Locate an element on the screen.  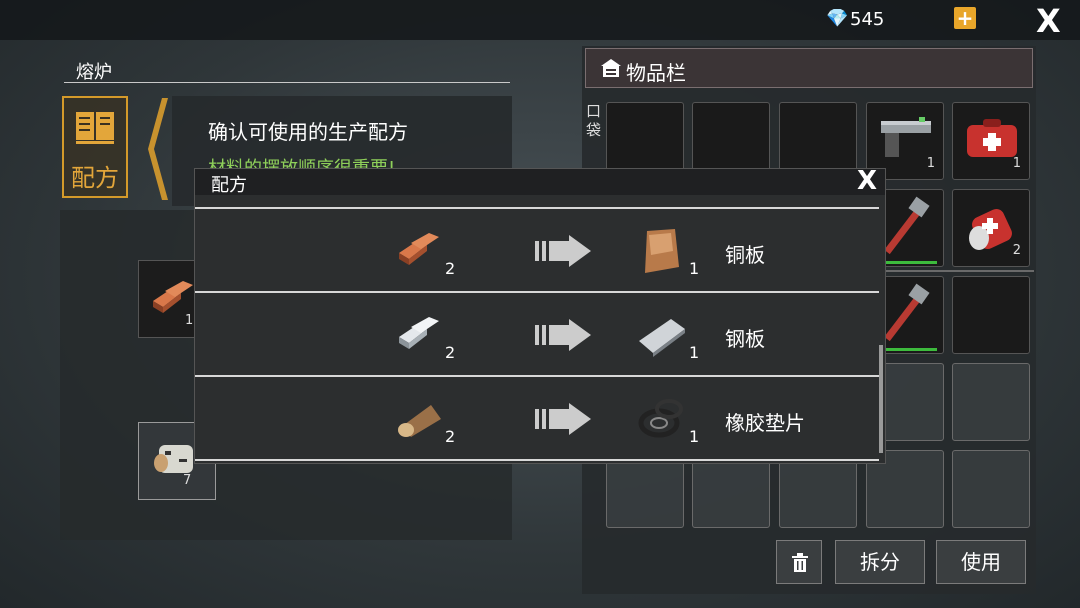
pocket-label: 口袋 is located at coordinates (594, 120).